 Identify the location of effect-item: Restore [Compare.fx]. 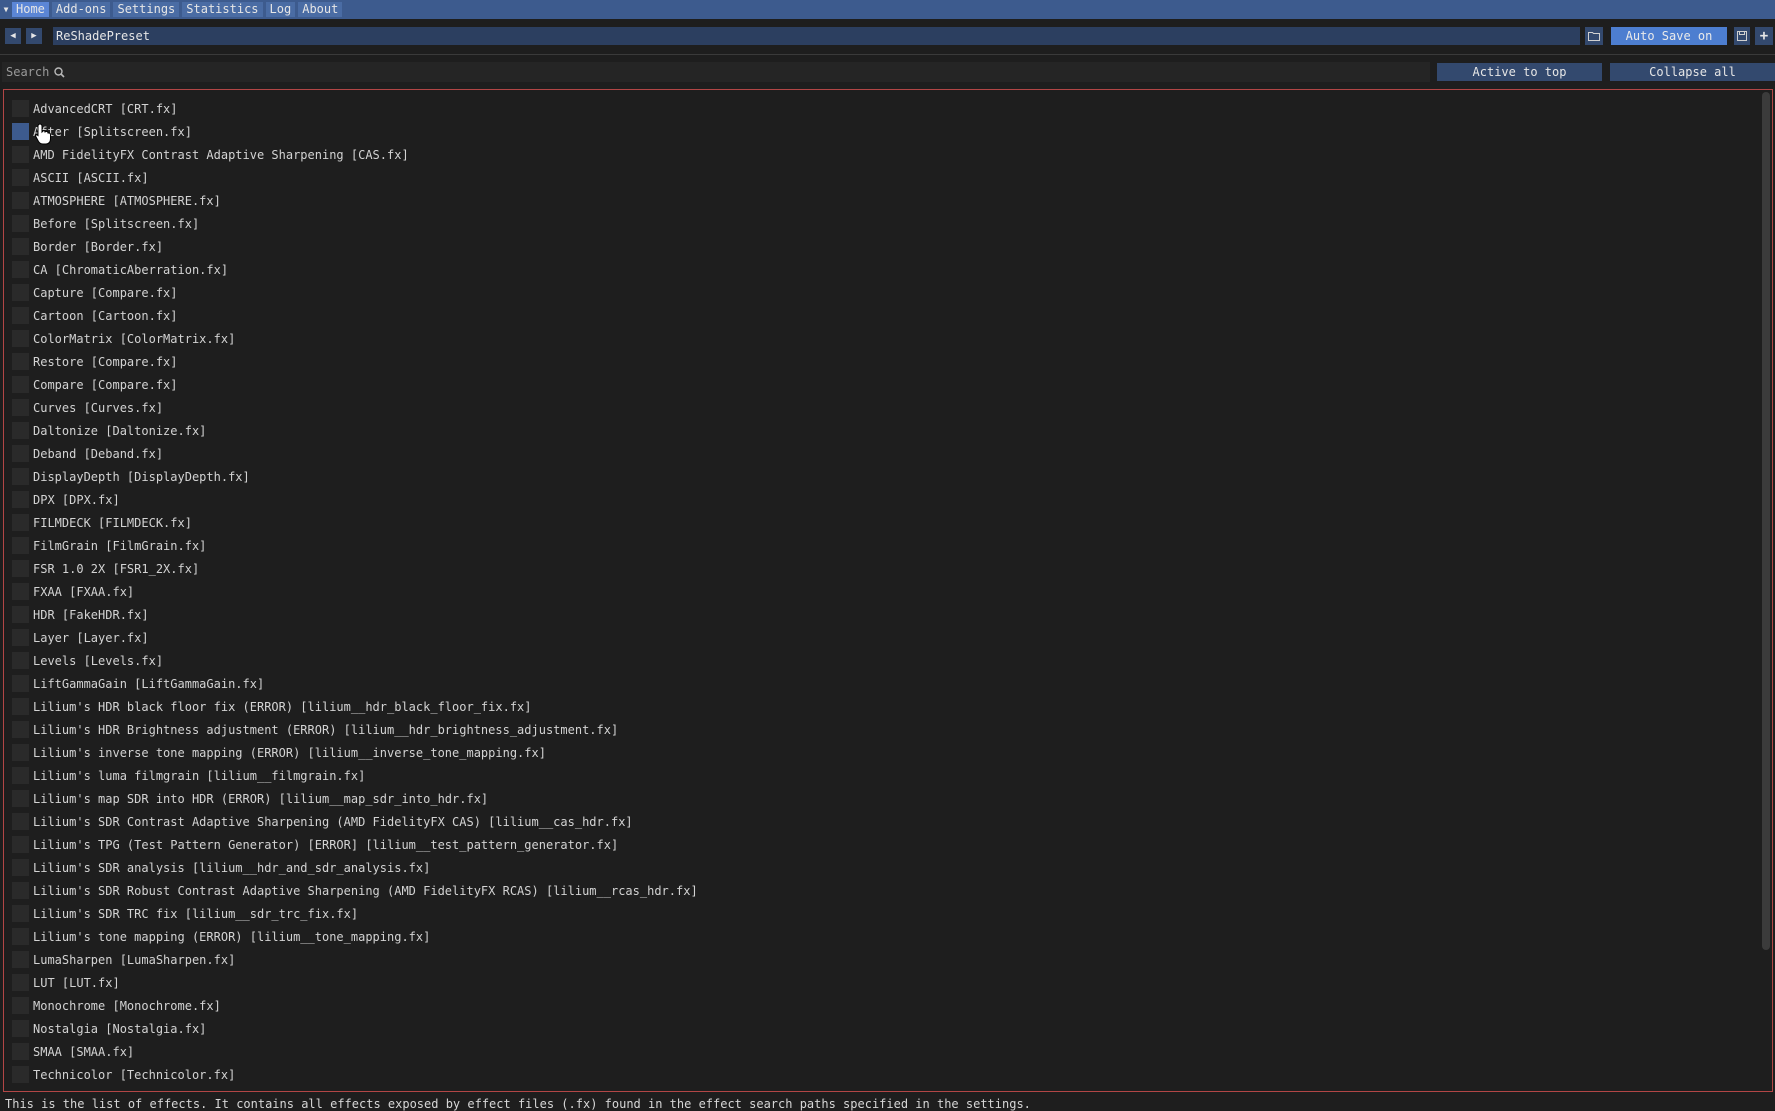
(882, 361).